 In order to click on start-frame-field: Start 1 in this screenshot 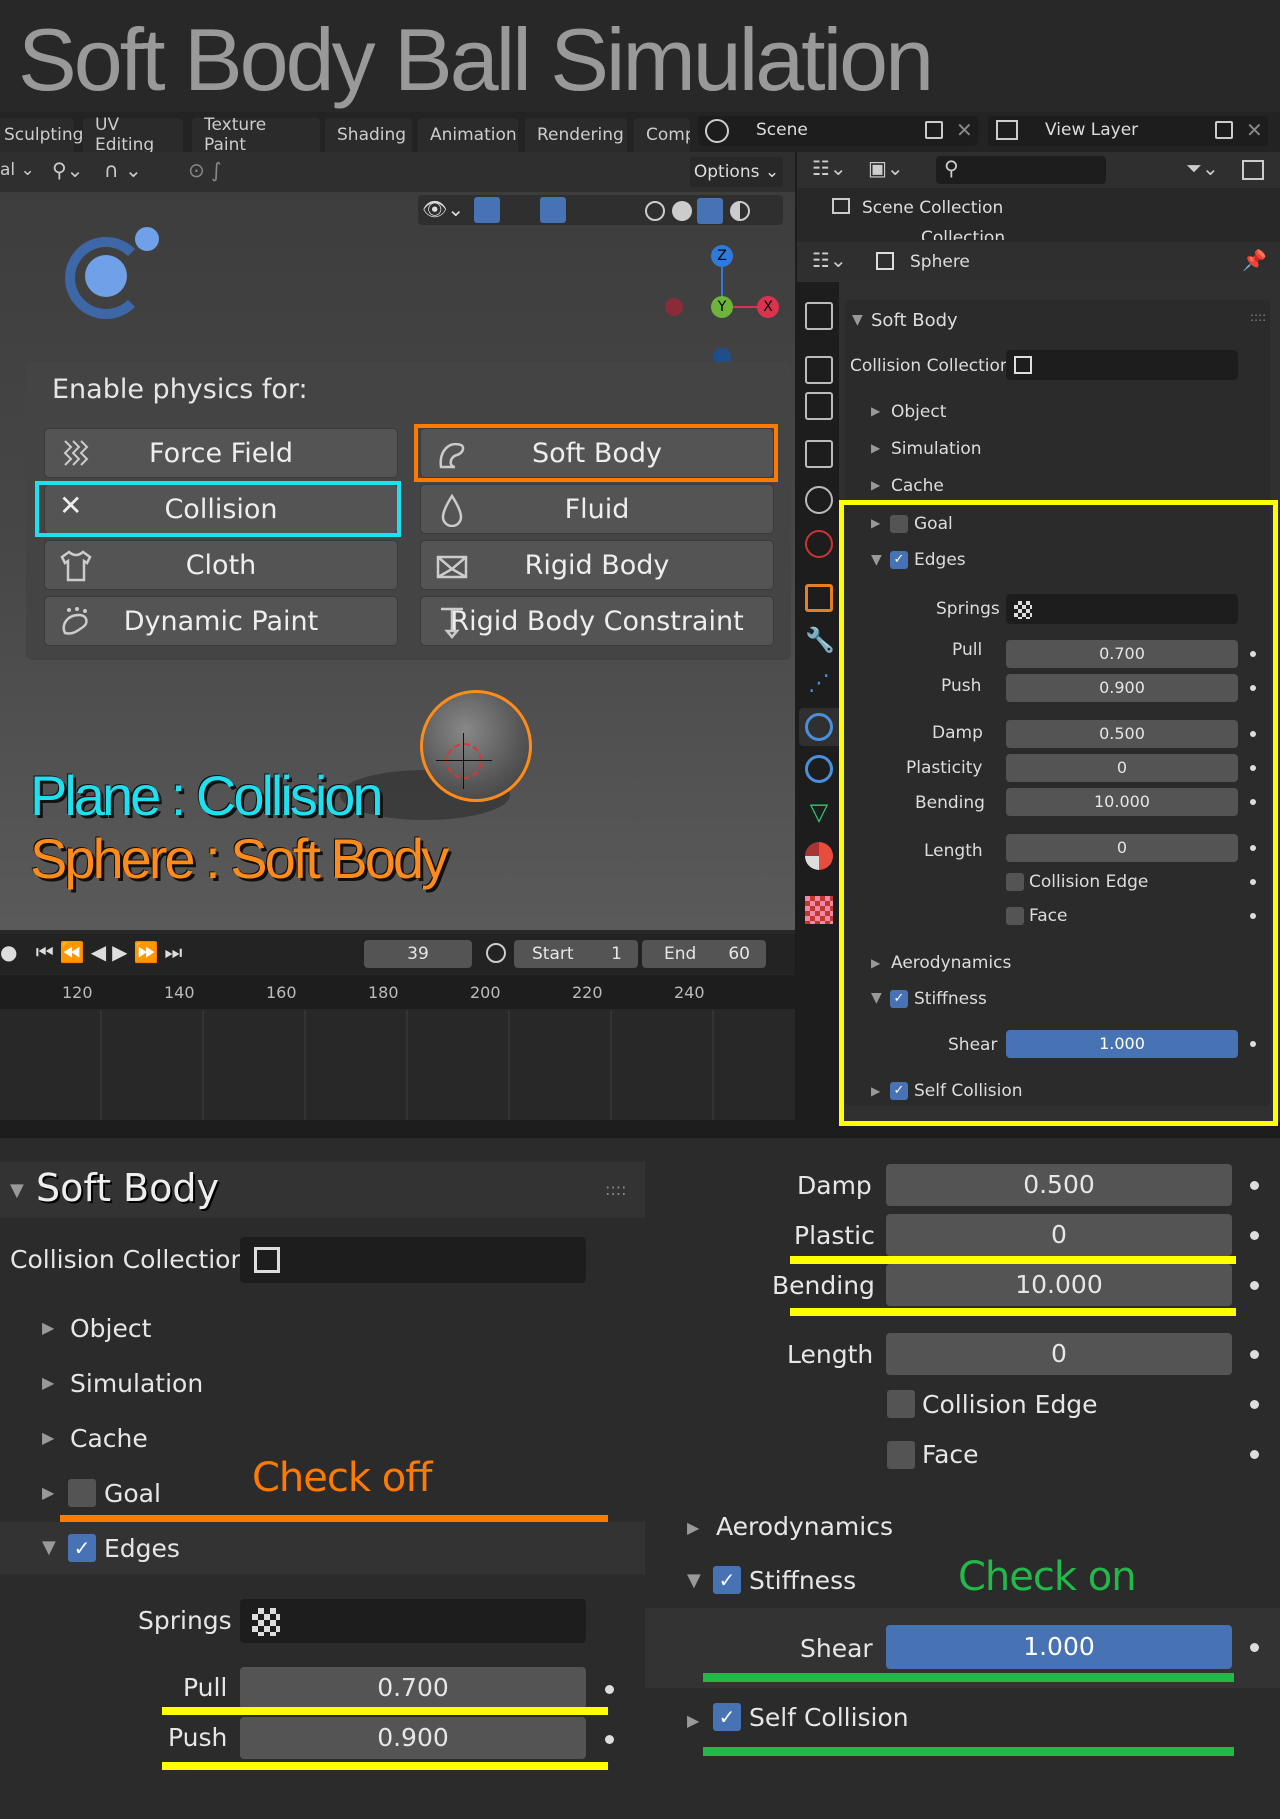, I will do `click(576, 954)`.